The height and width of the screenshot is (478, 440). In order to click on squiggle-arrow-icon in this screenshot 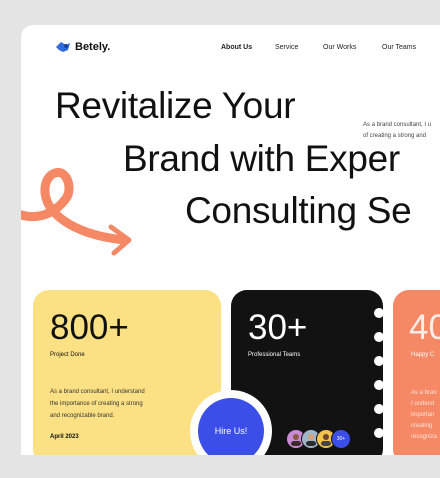, I will do `click(76, 211)`.